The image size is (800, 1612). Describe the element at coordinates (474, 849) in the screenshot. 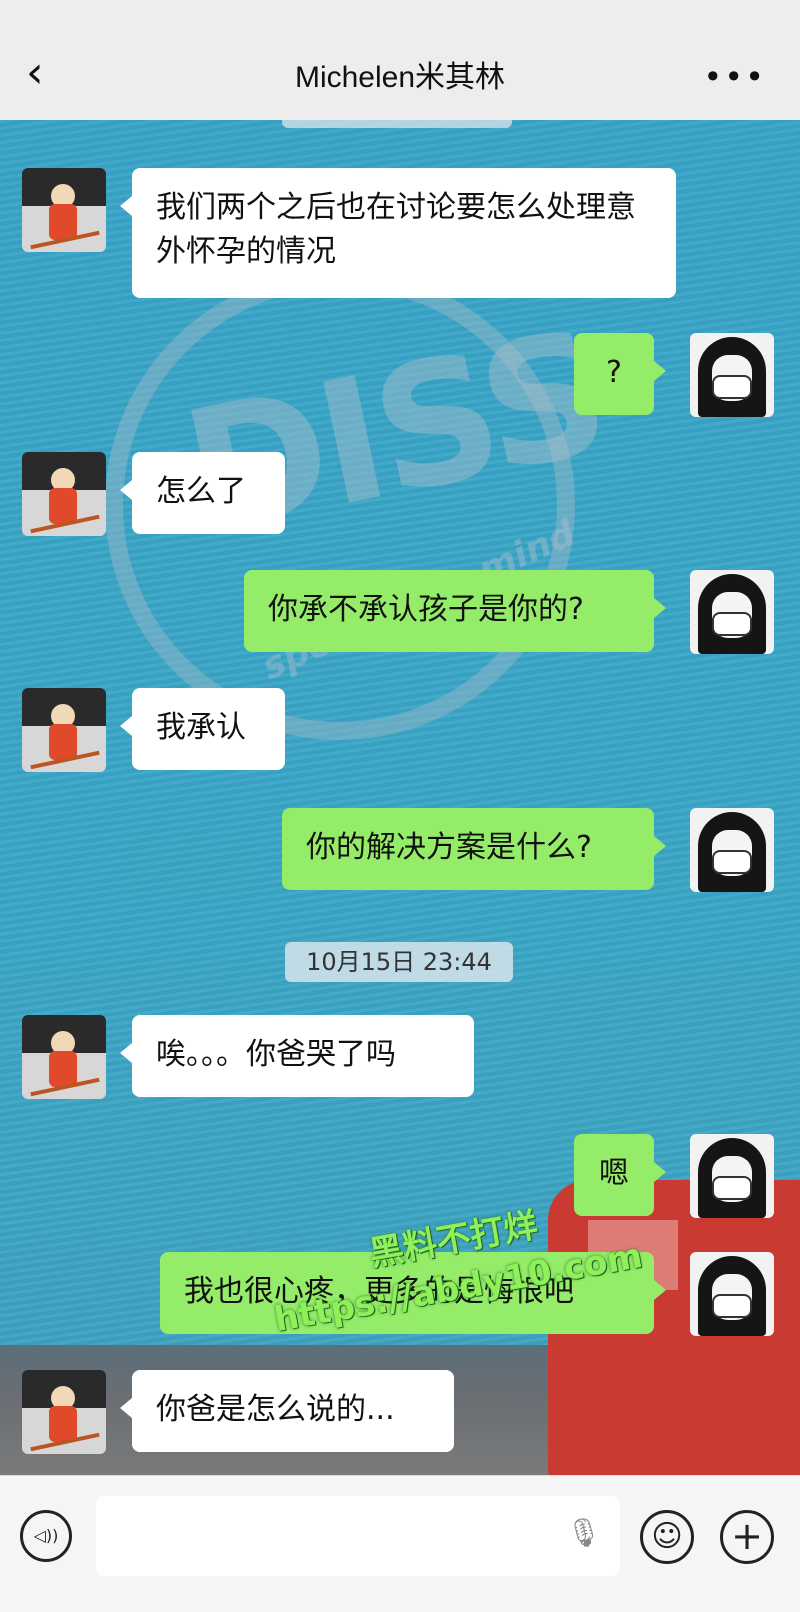

I see `outgoing-message-bubble: 你的解决方案是什么?` at that location.